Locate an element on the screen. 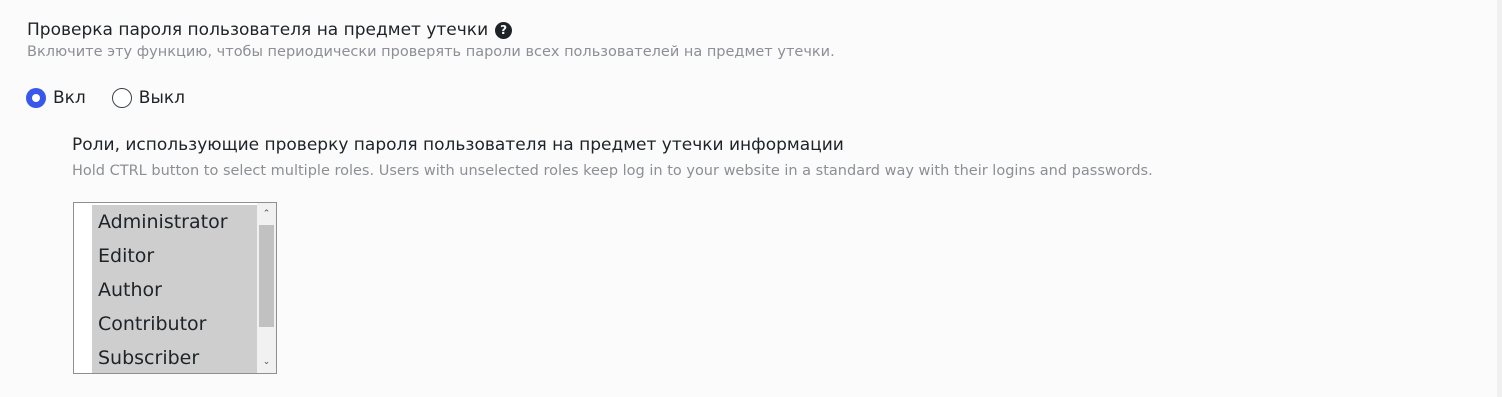 The width and height of the screenshot is (1502, 397). leak-check-toggle-group: Вкл Выкл is located at coordinates (118, 98).